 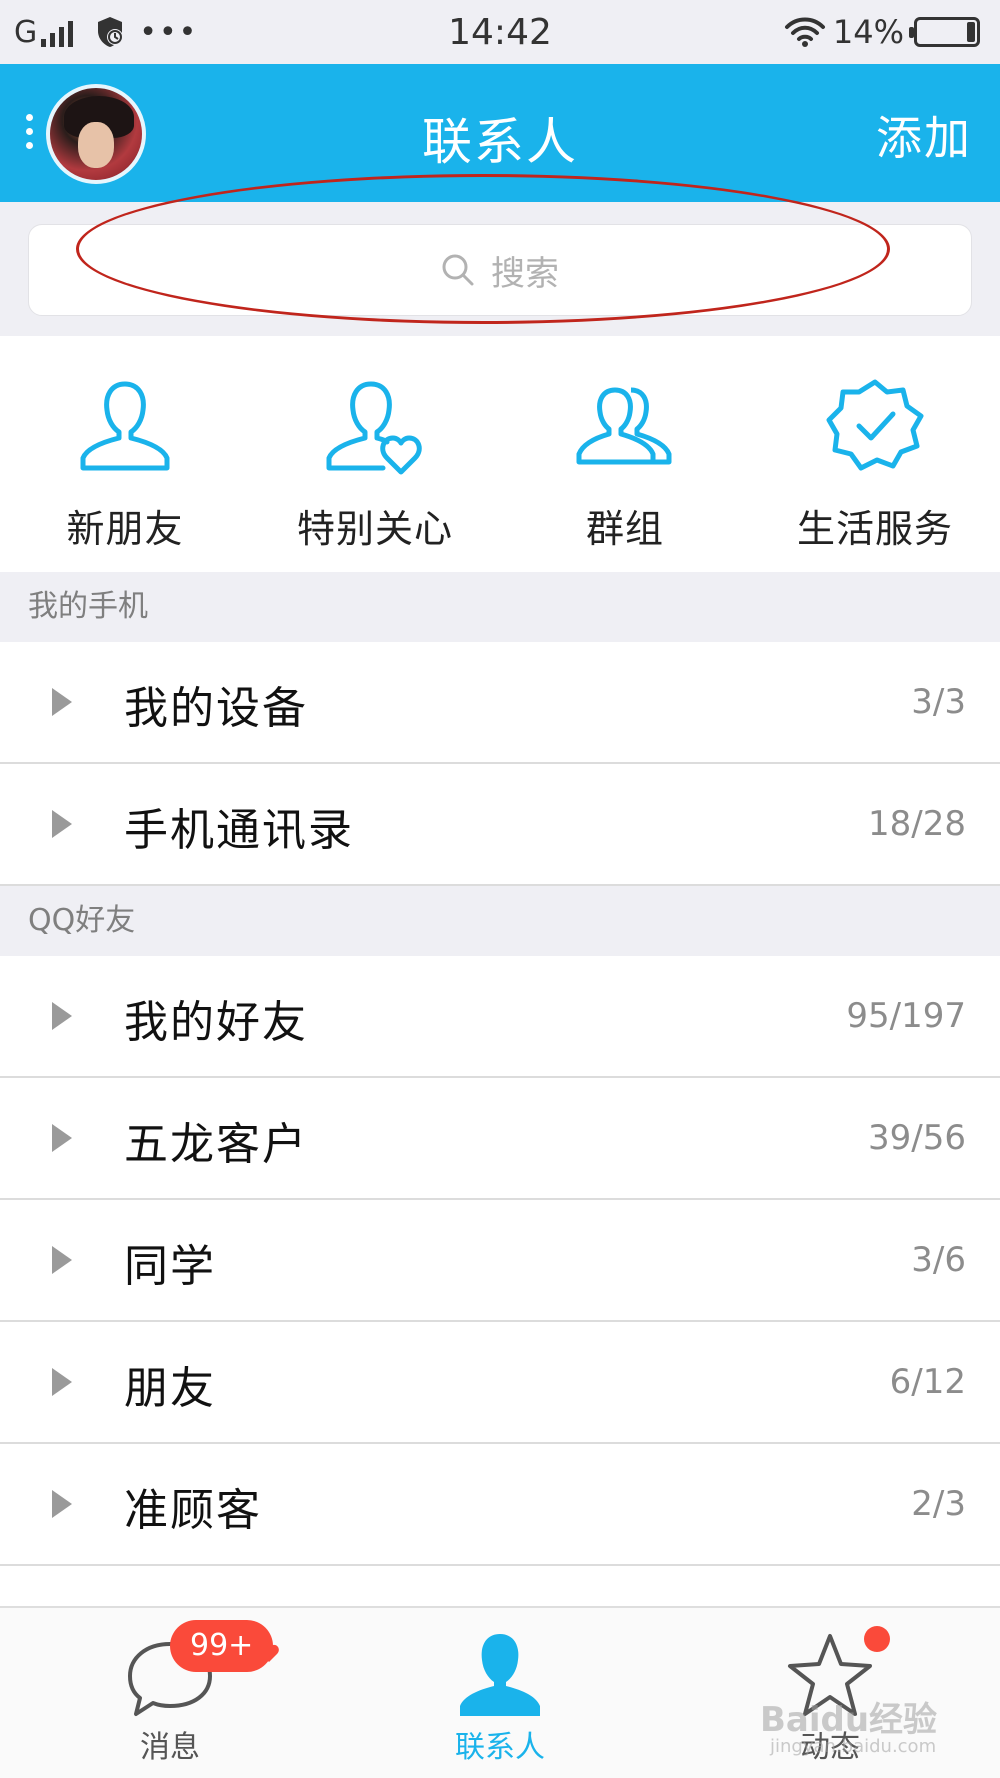 I want to click on quick-entry-new-friends: 新朋友, so click(x=125, y=454).